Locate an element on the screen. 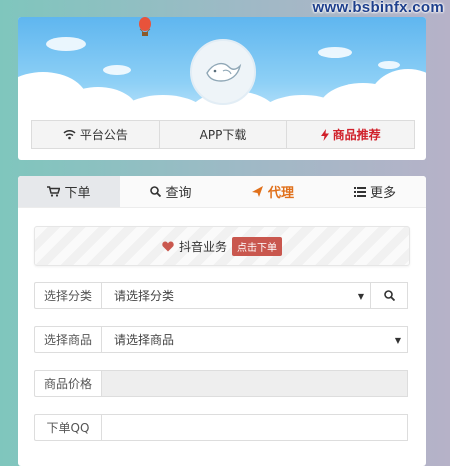  category-label: 选择分类 is located at coordinates (67, 295).